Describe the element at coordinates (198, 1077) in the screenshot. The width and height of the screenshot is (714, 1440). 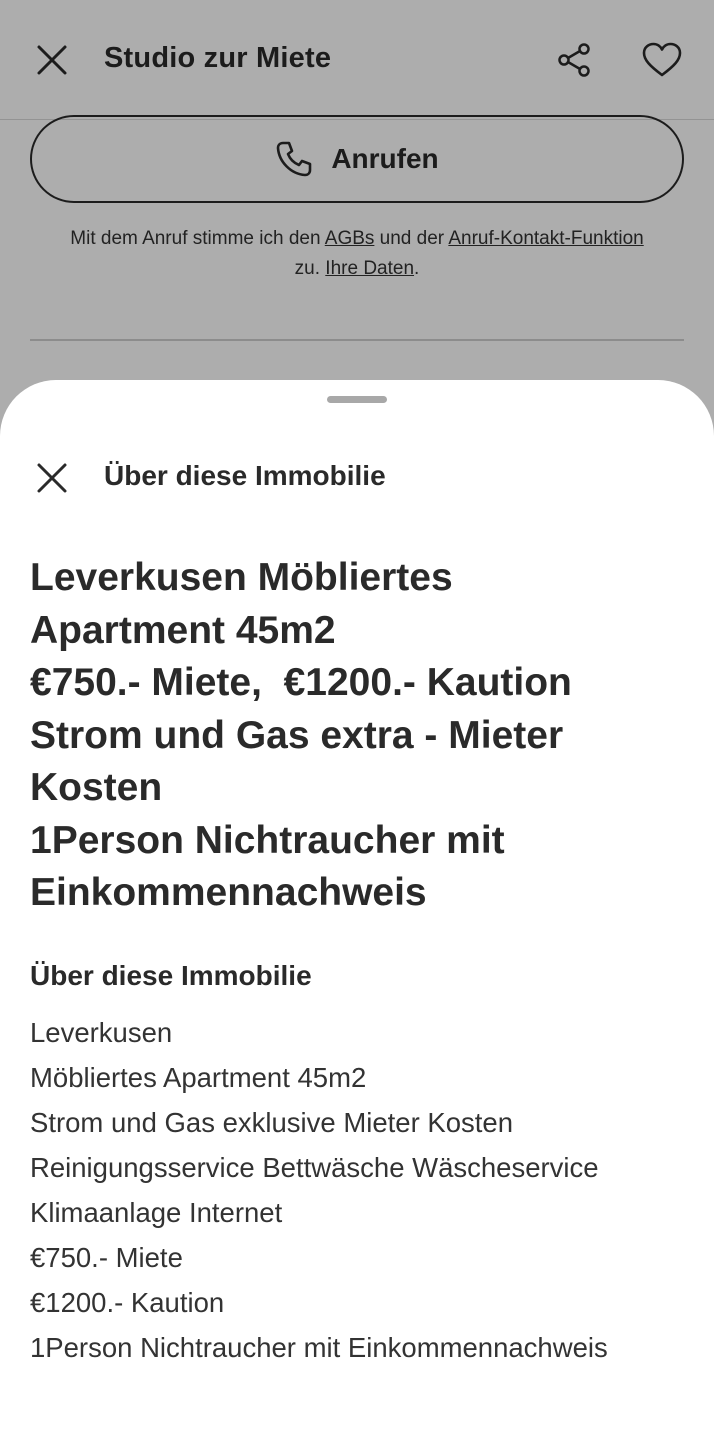
I see `description-line: Möbliertes Apartment 45m2` at that location.